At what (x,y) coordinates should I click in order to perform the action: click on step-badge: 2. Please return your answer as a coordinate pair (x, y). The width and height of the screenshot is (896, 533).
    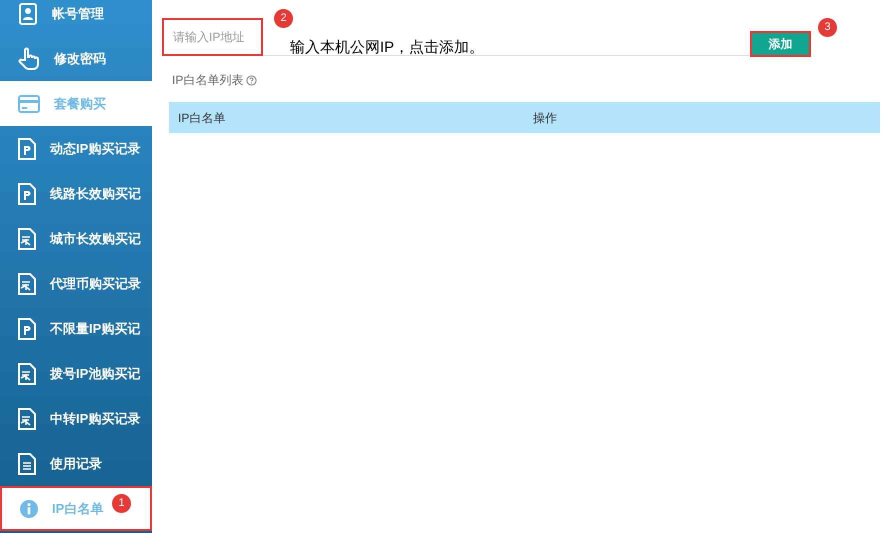
    Looking at the image, I should click on (283, 18).